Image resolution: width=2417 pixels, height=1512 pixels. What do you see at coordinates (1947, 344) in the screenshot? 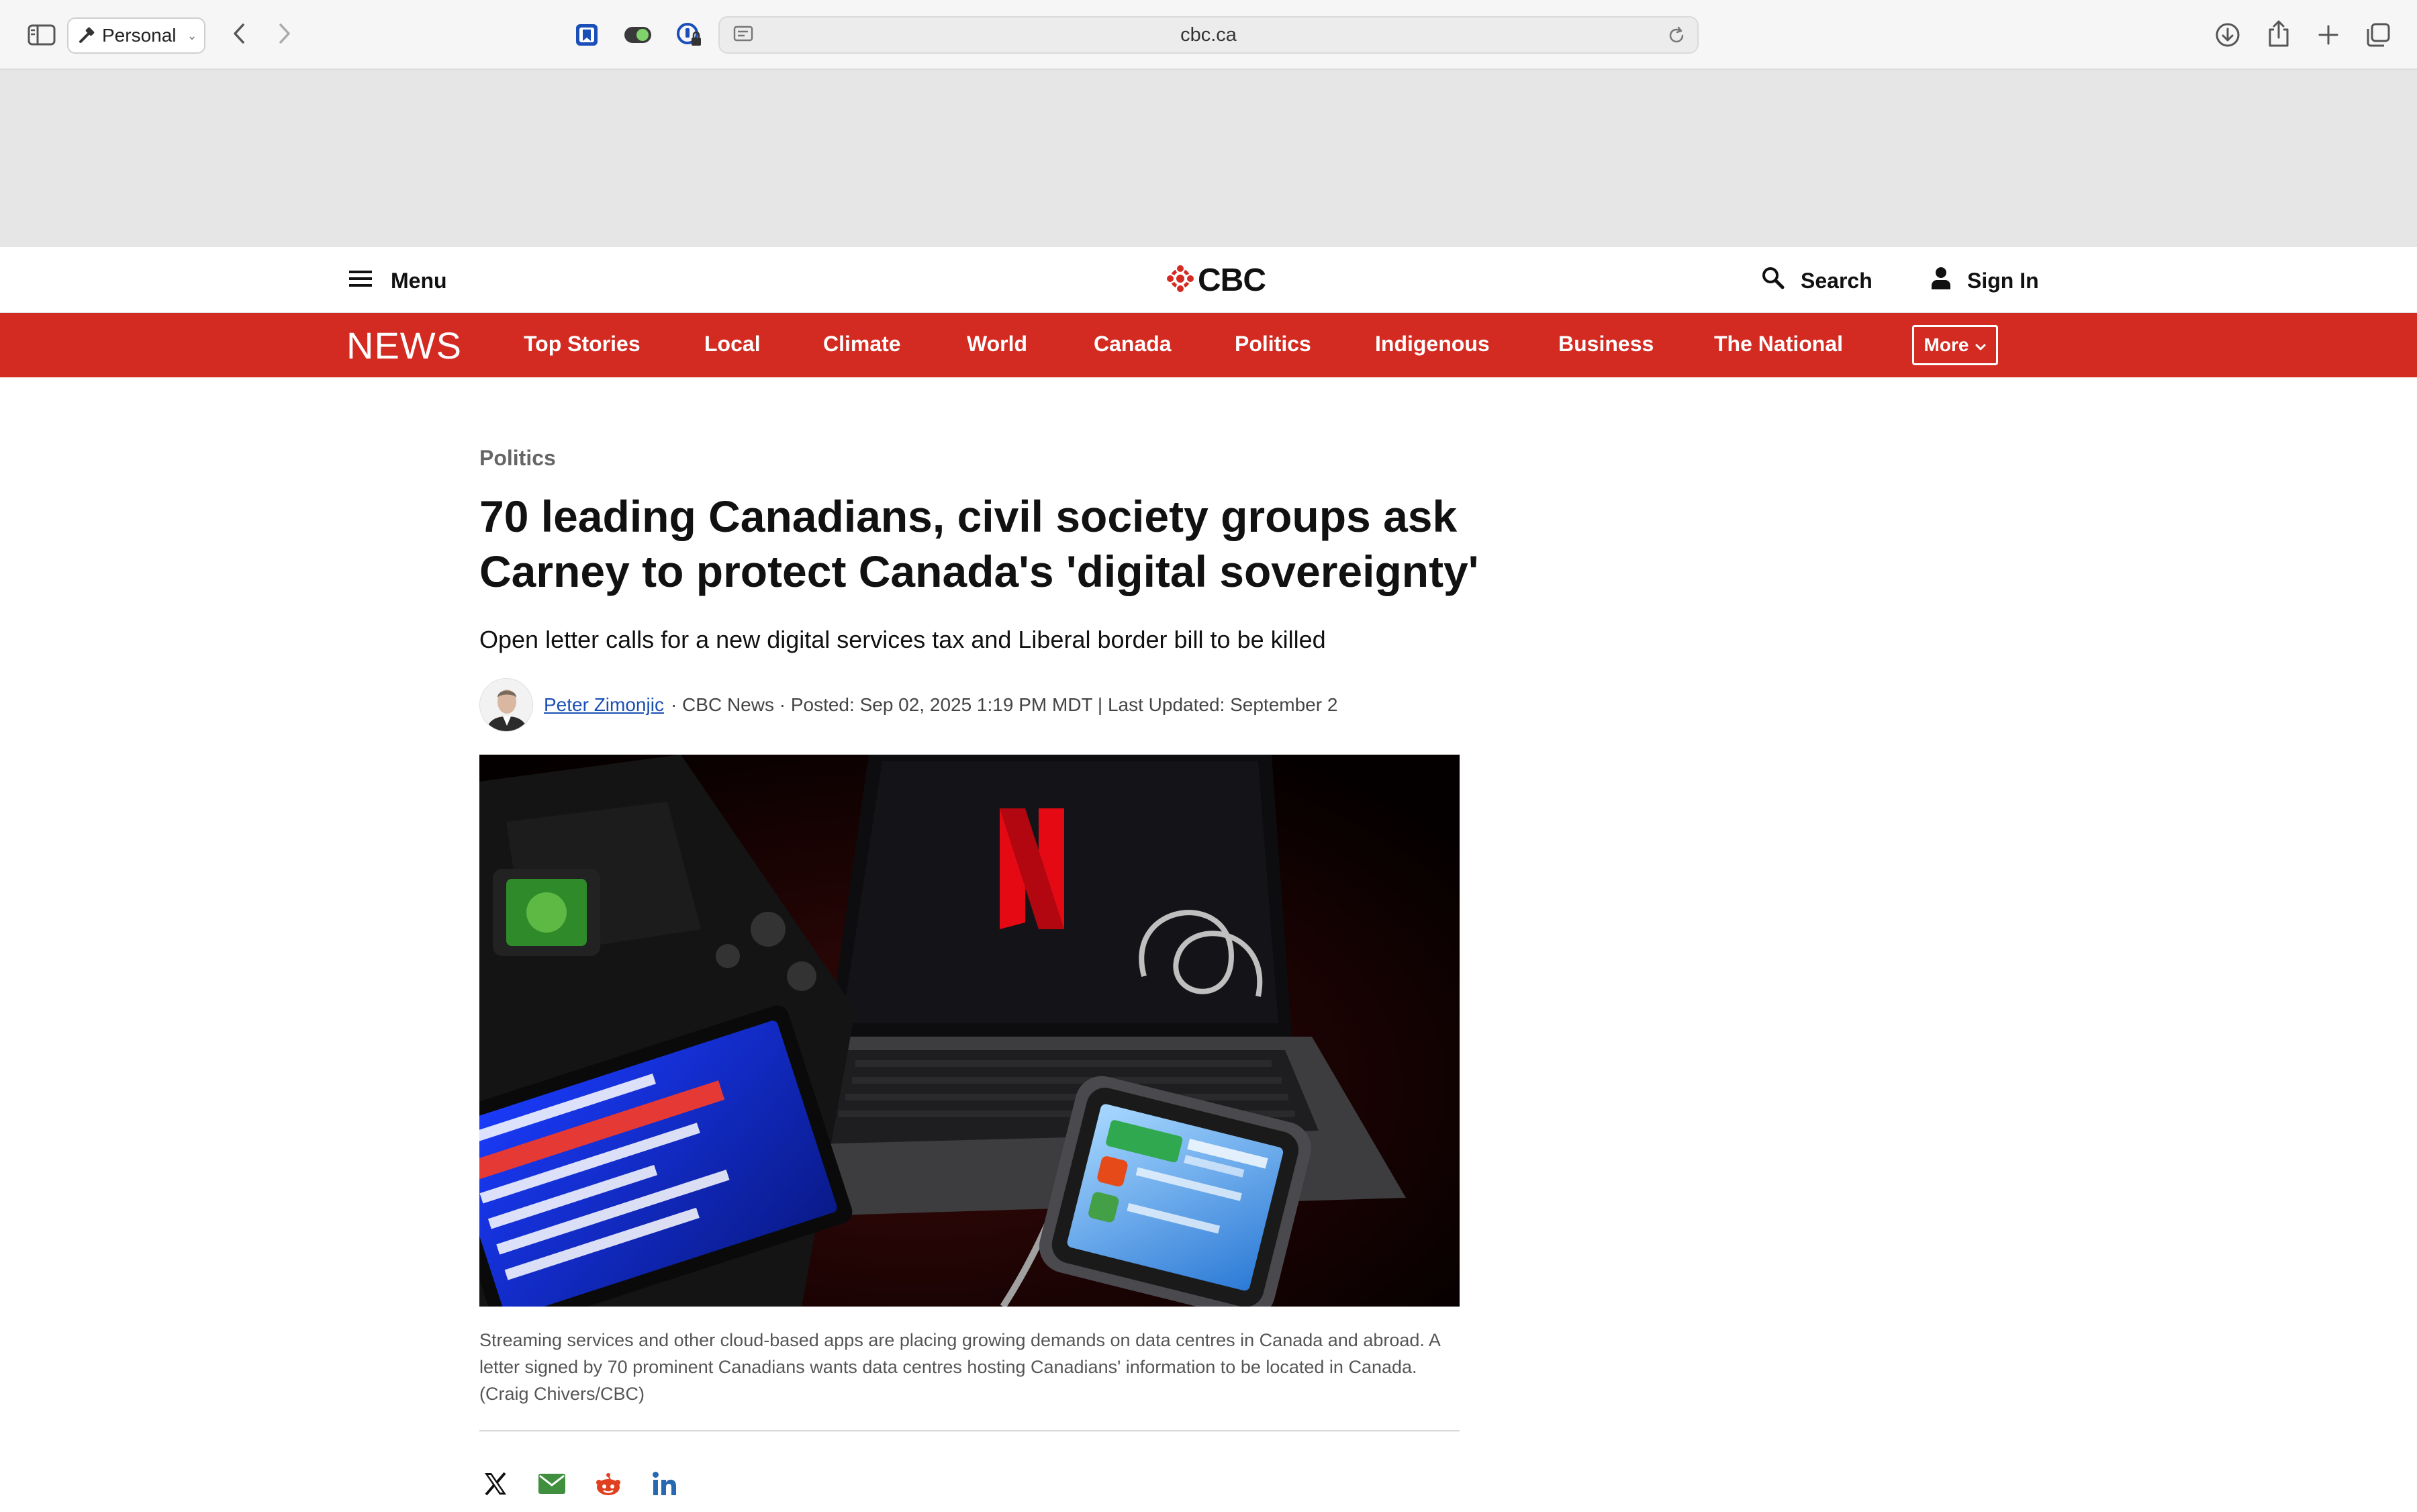
I see `more-label: More` at bounding box center [1947, 344].